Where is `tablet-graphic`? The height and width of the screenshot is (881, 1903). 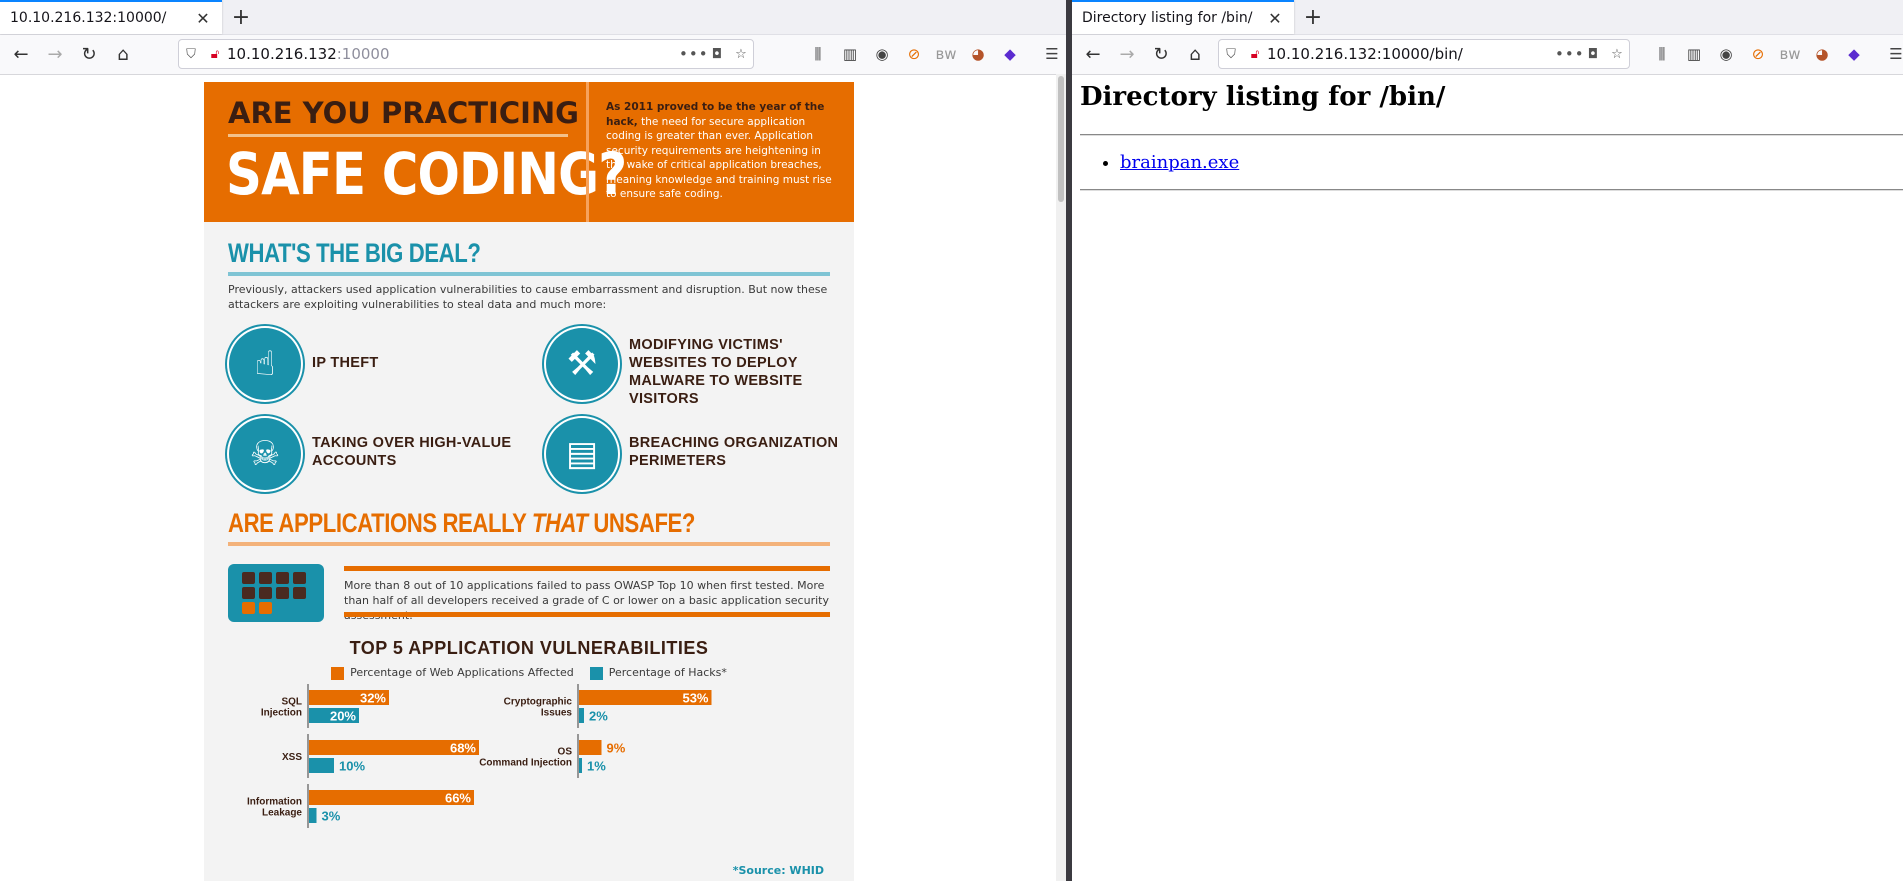
tablet-graphic is located at coordinates (276, 593).